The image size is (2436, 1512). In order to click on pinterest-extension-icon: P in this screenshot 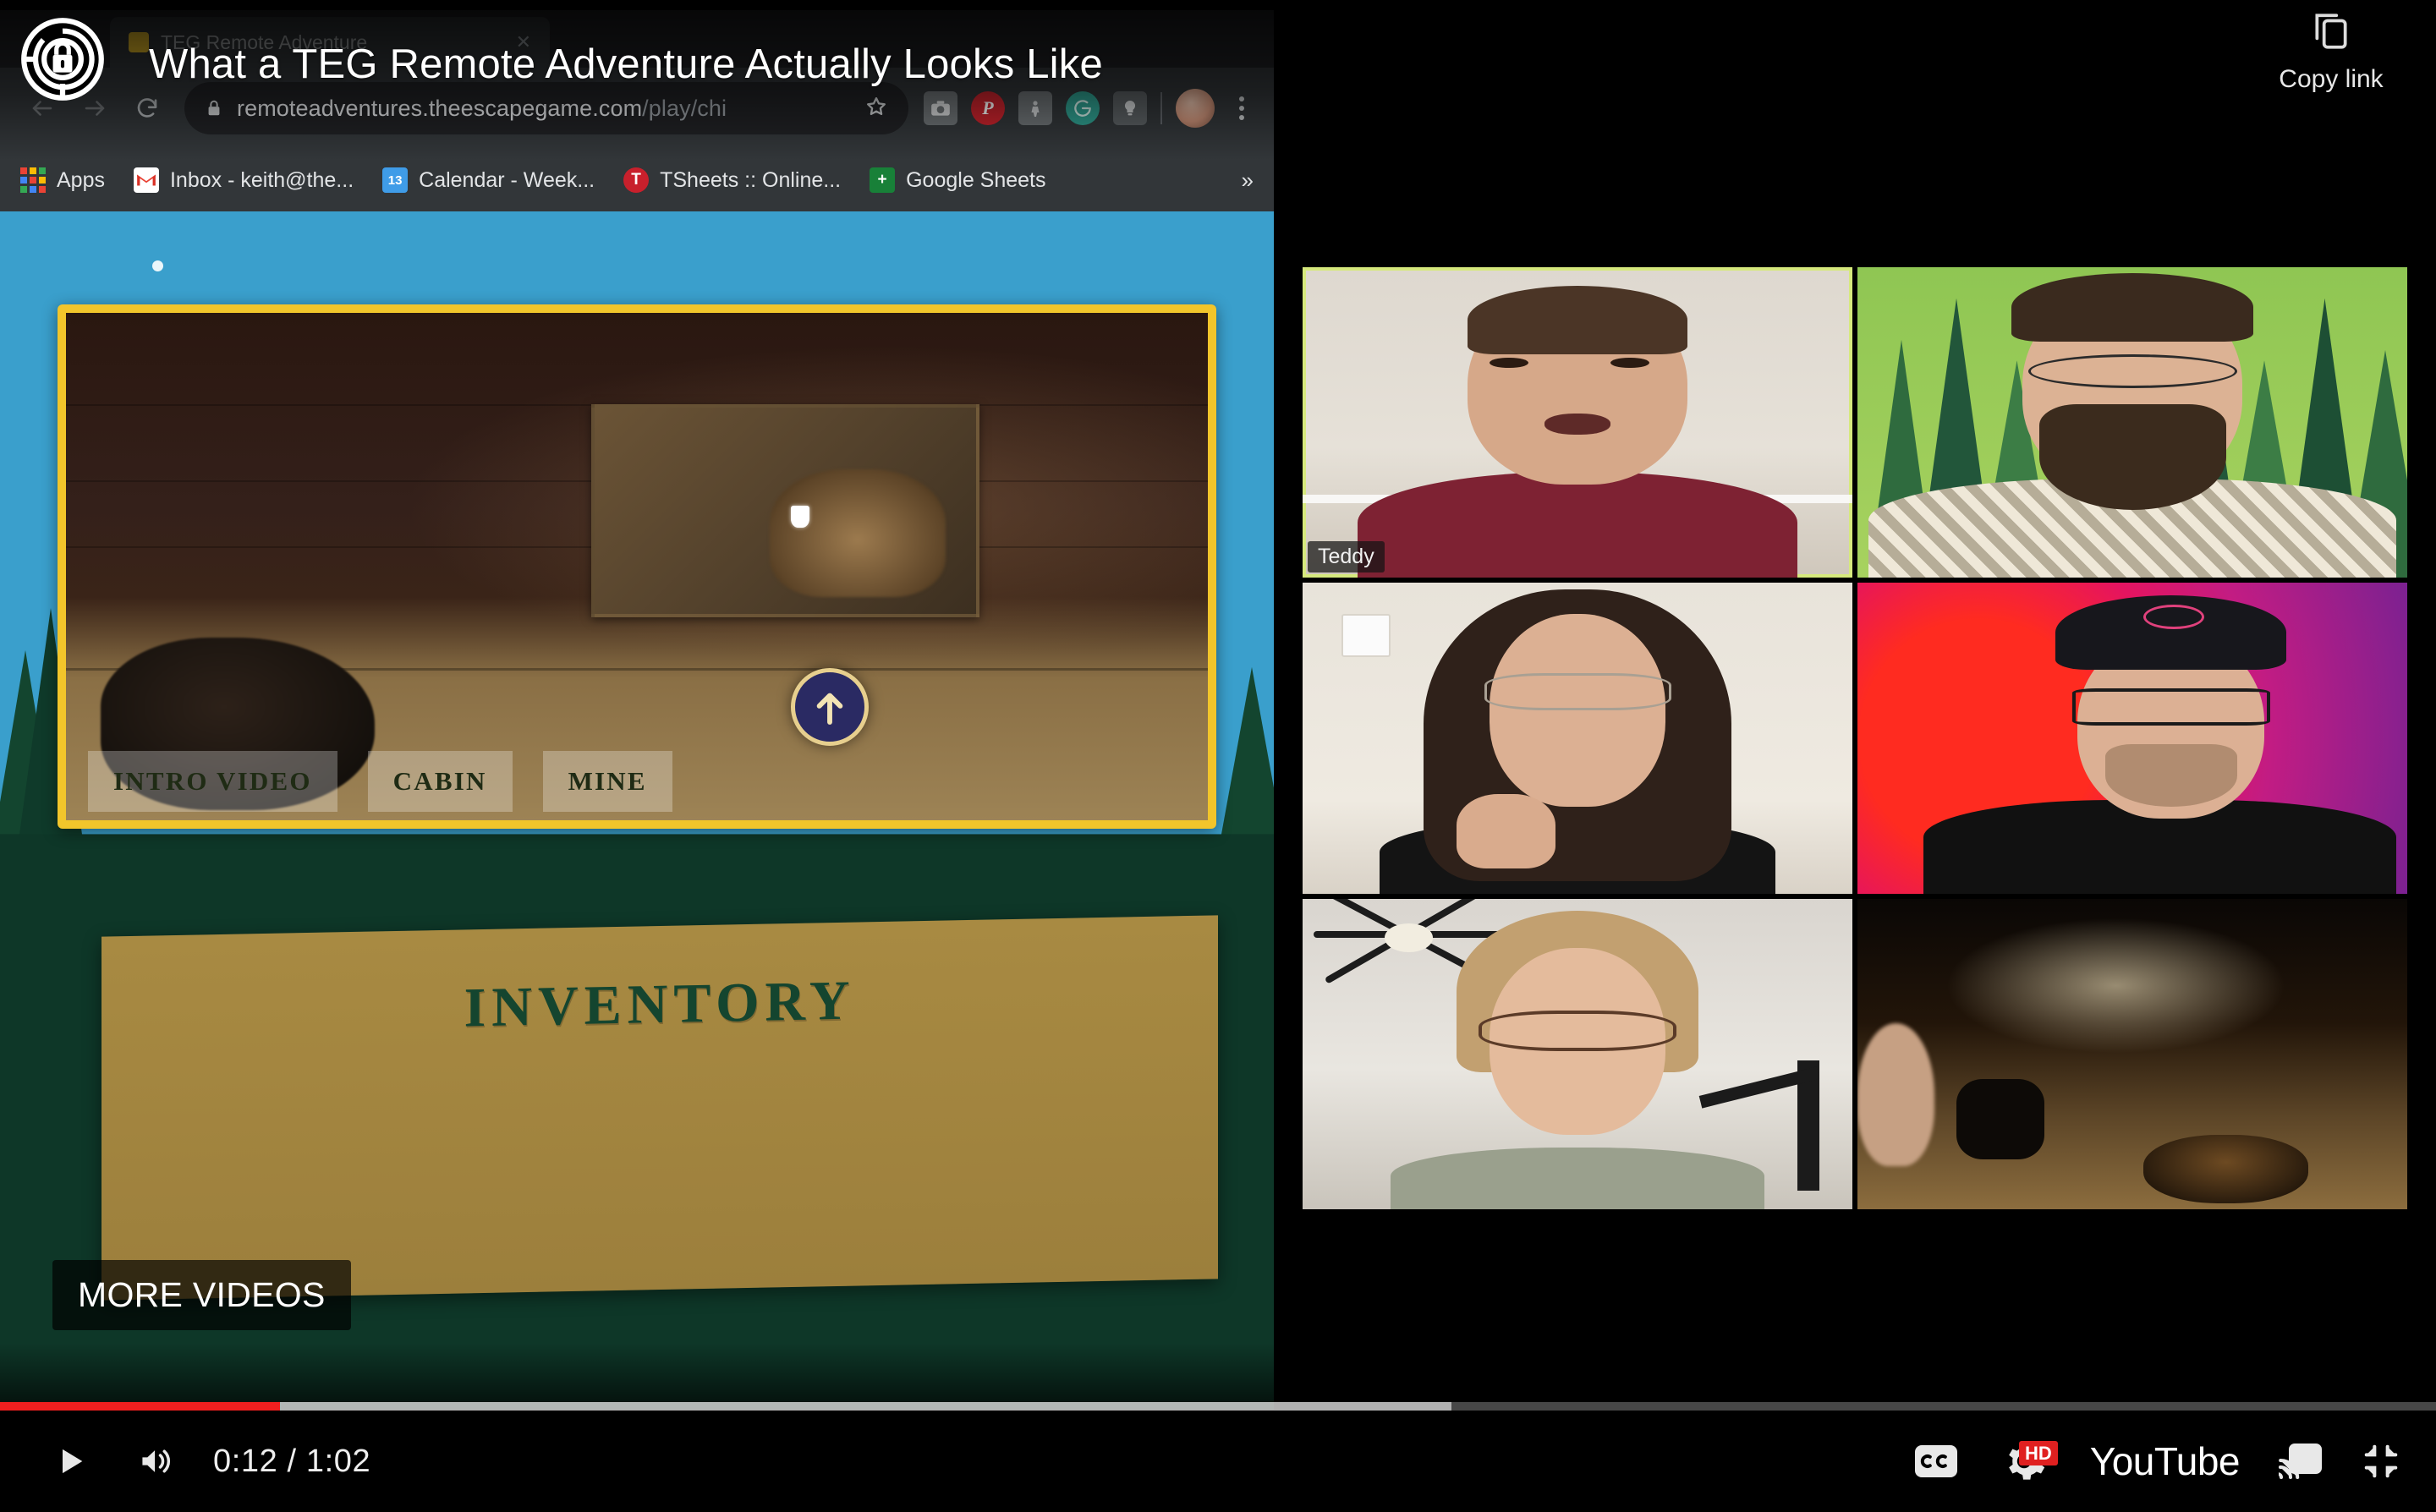, I will do `click(988, 108)`.